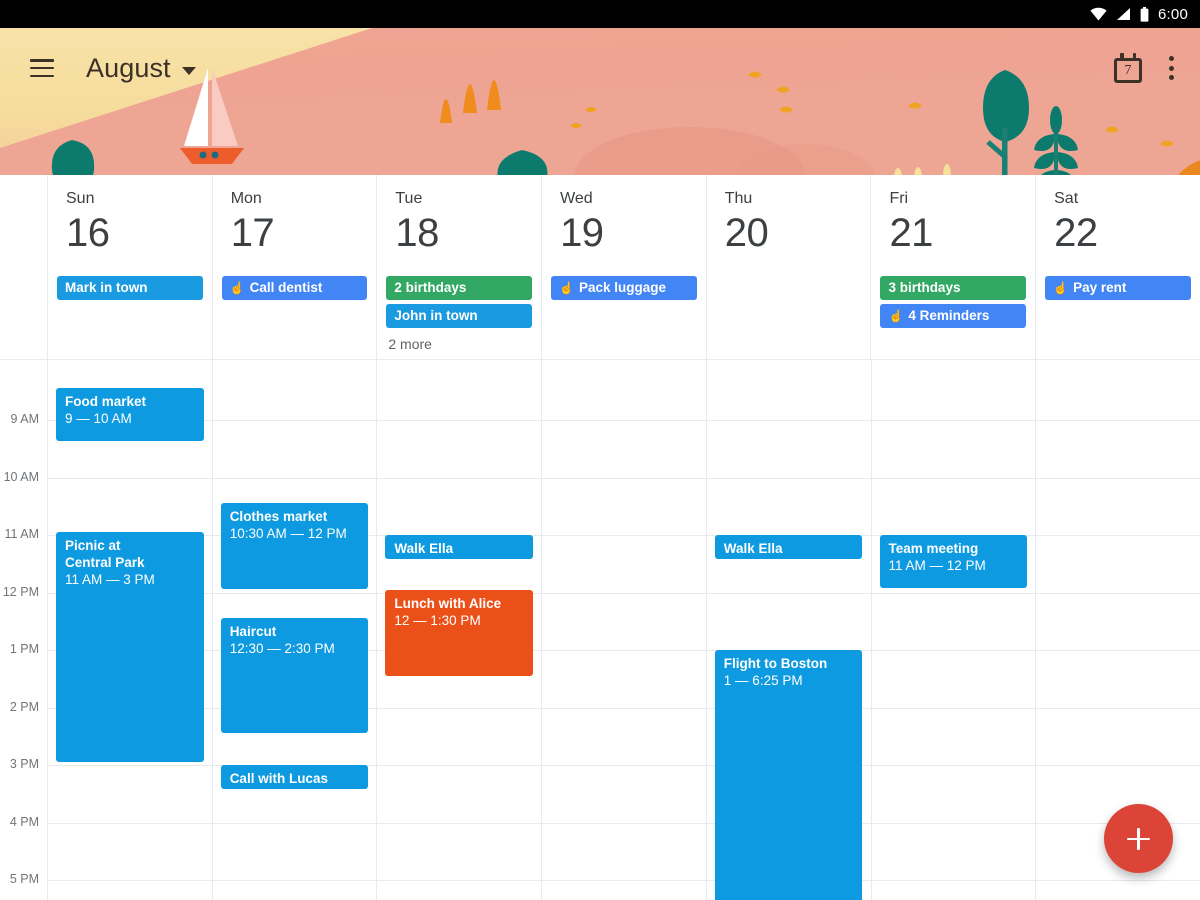 This screenshot has height=900, width=1200. I want to click on event-title: Flight to Boston, so click(775, 663).